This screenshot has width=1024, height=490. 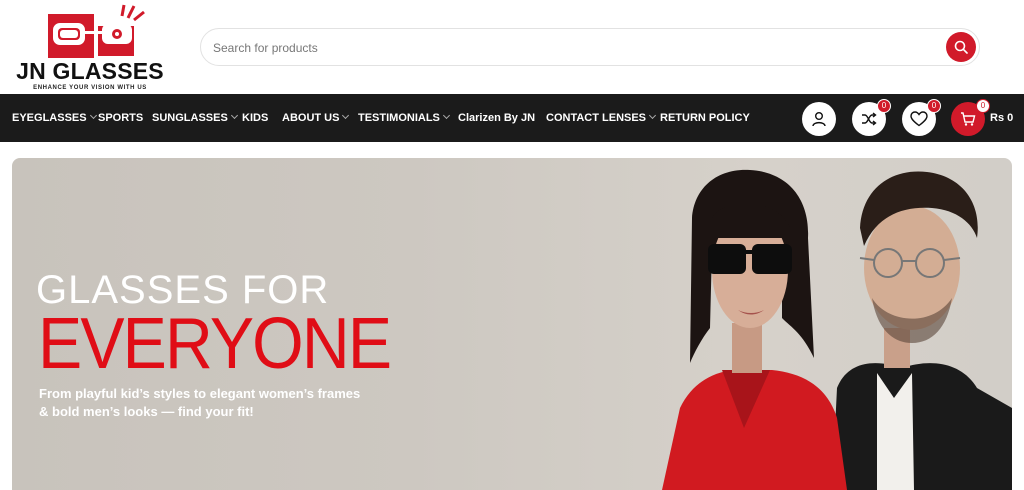 What do you see at coordinates (90, 71) in the screenshot?
I see `brand-name: JN GLASSES` at bounding box center [90, 71].